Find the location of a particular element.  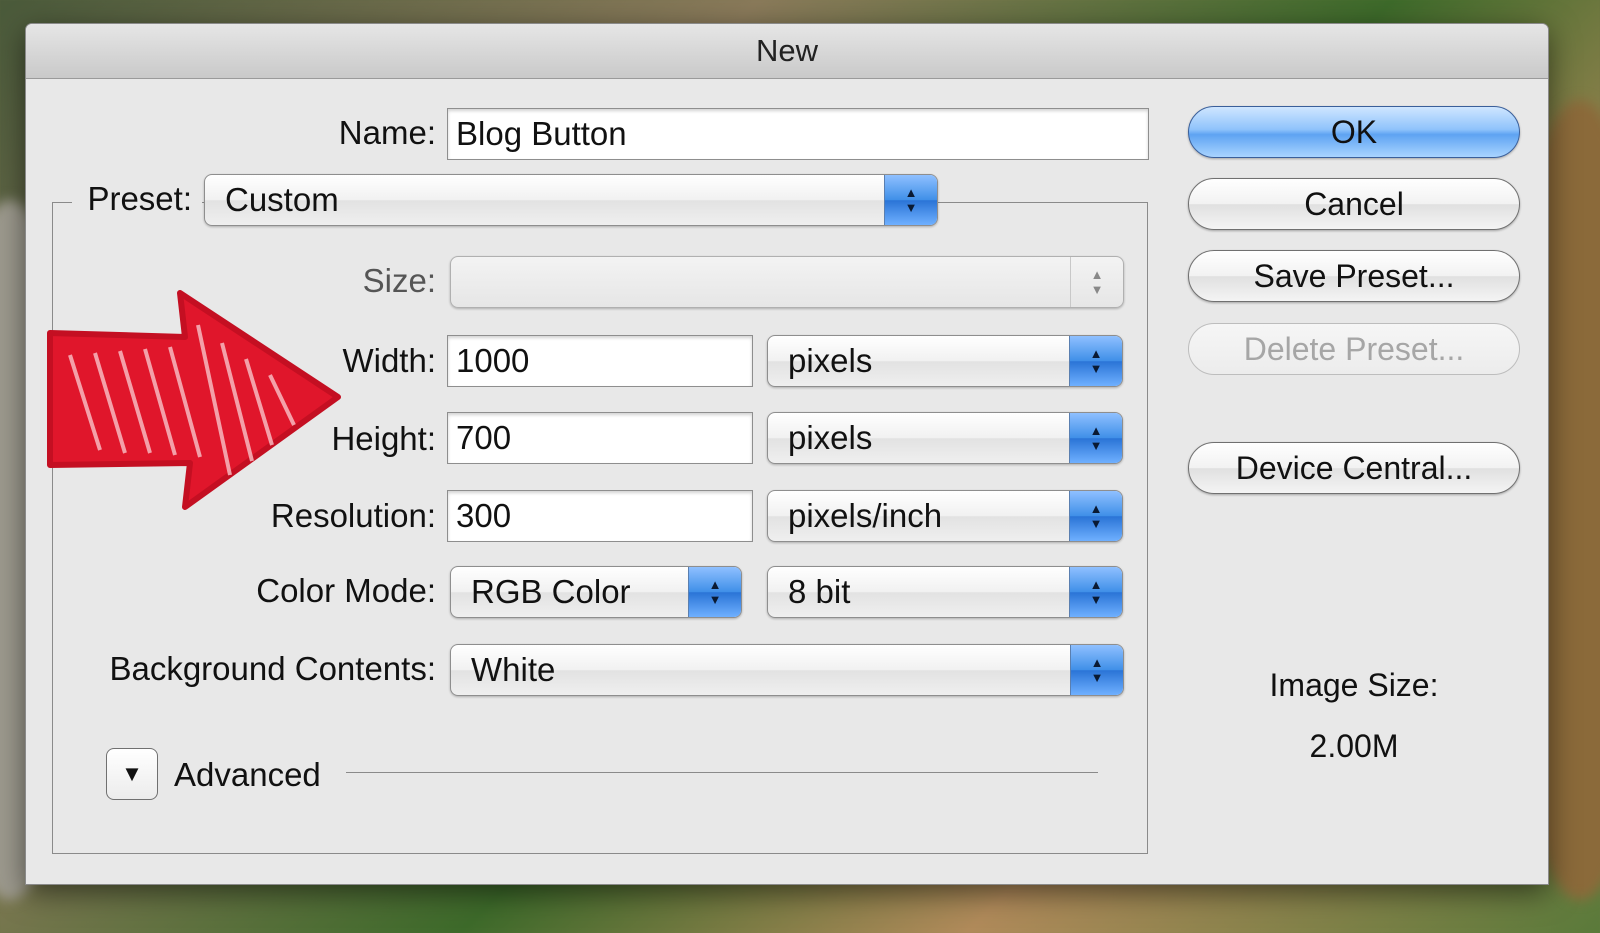

resolution-field: 300 is located at coordinates (600, 516).